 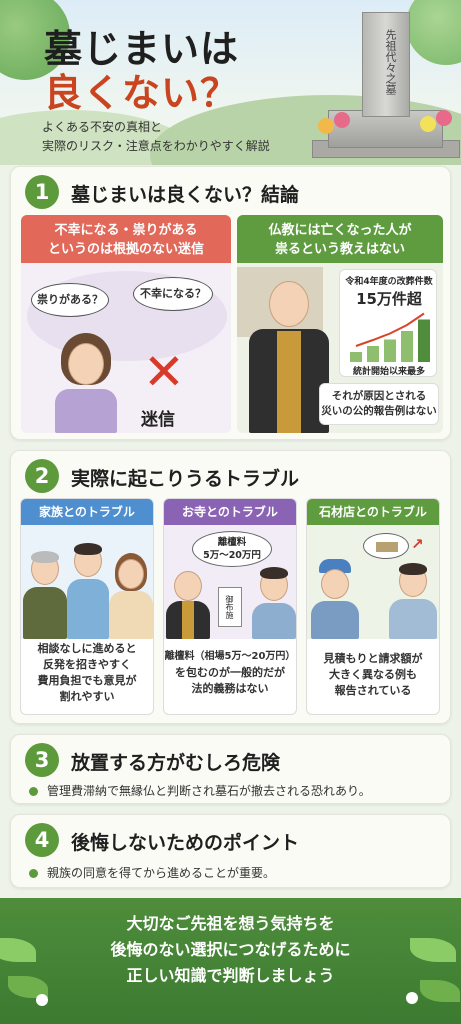 What do you see at coordinates (70, 300) in the screenshot?
I see `worry-bubble: 祟りがある？` at bounding box center [70, 300].